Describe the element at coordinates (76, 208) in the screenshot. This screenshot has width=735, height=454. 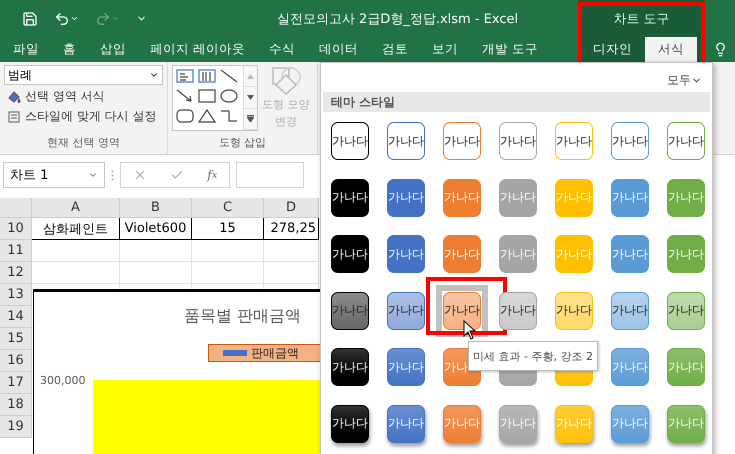
I see `column-header: A` at that location.